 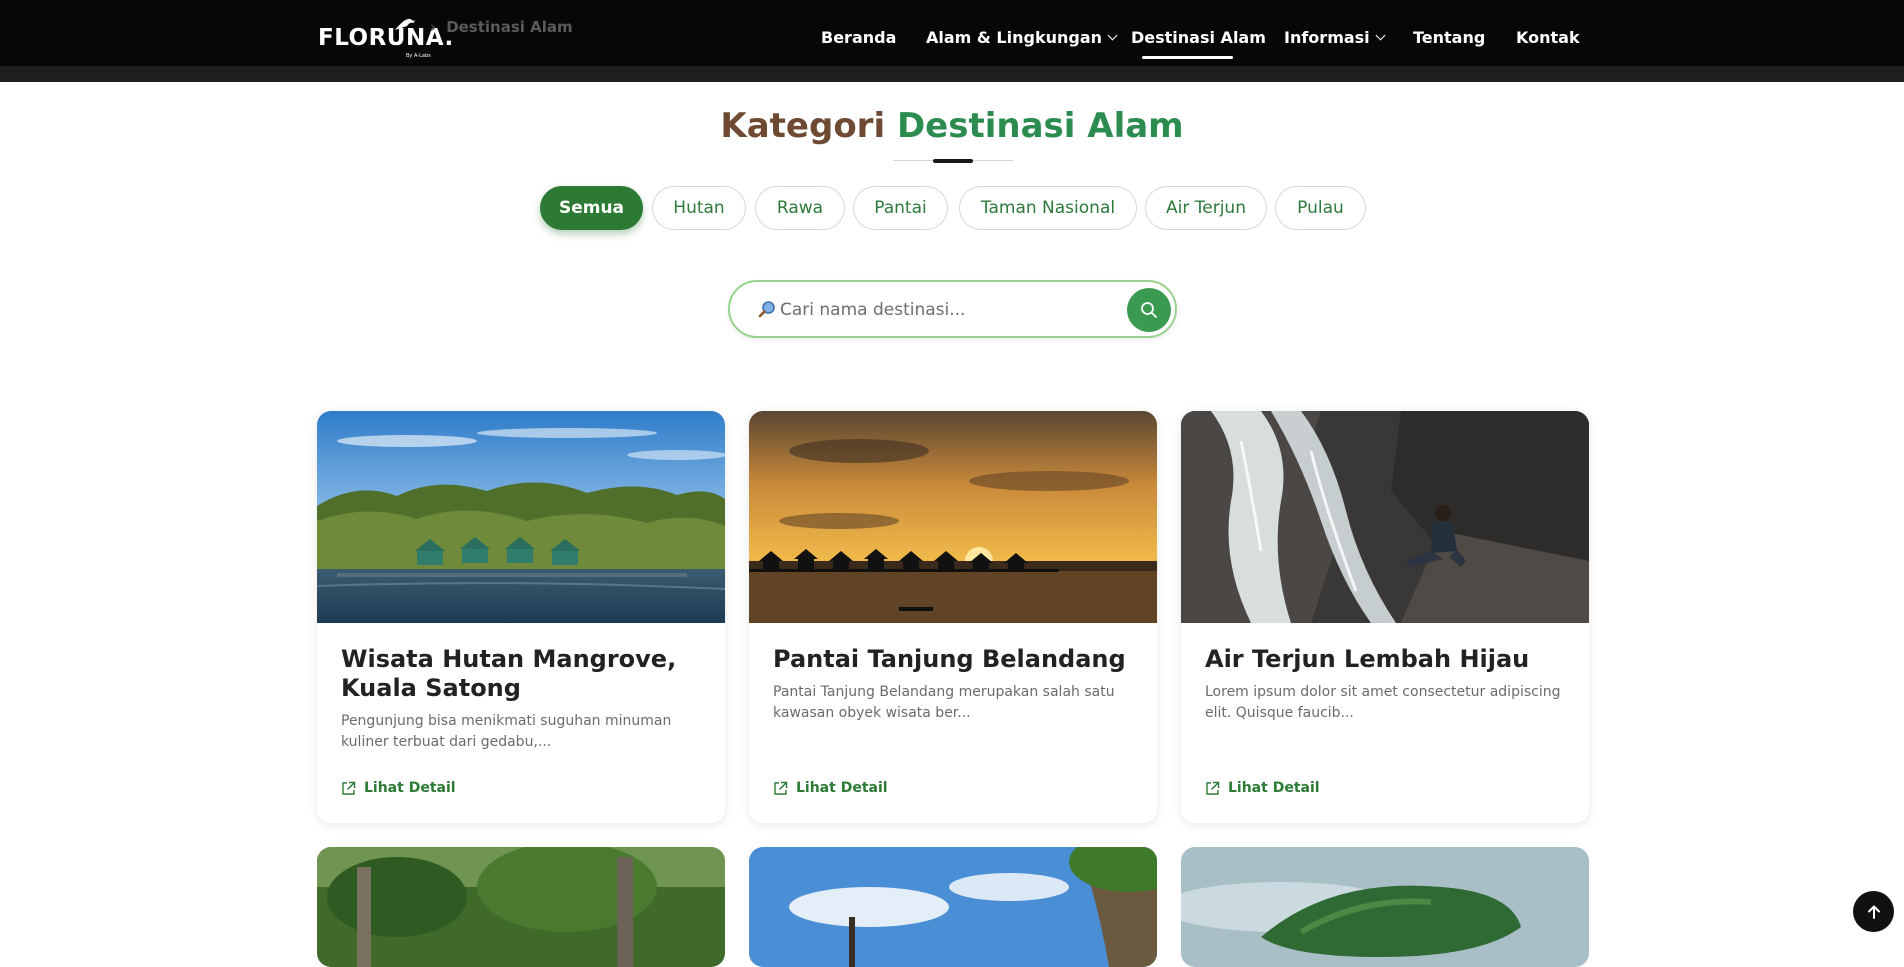 What do you see at coordinates (1327, 37) in the screenshot?
I see `nav-label: Informasi` at bounding box center [1327, 37].